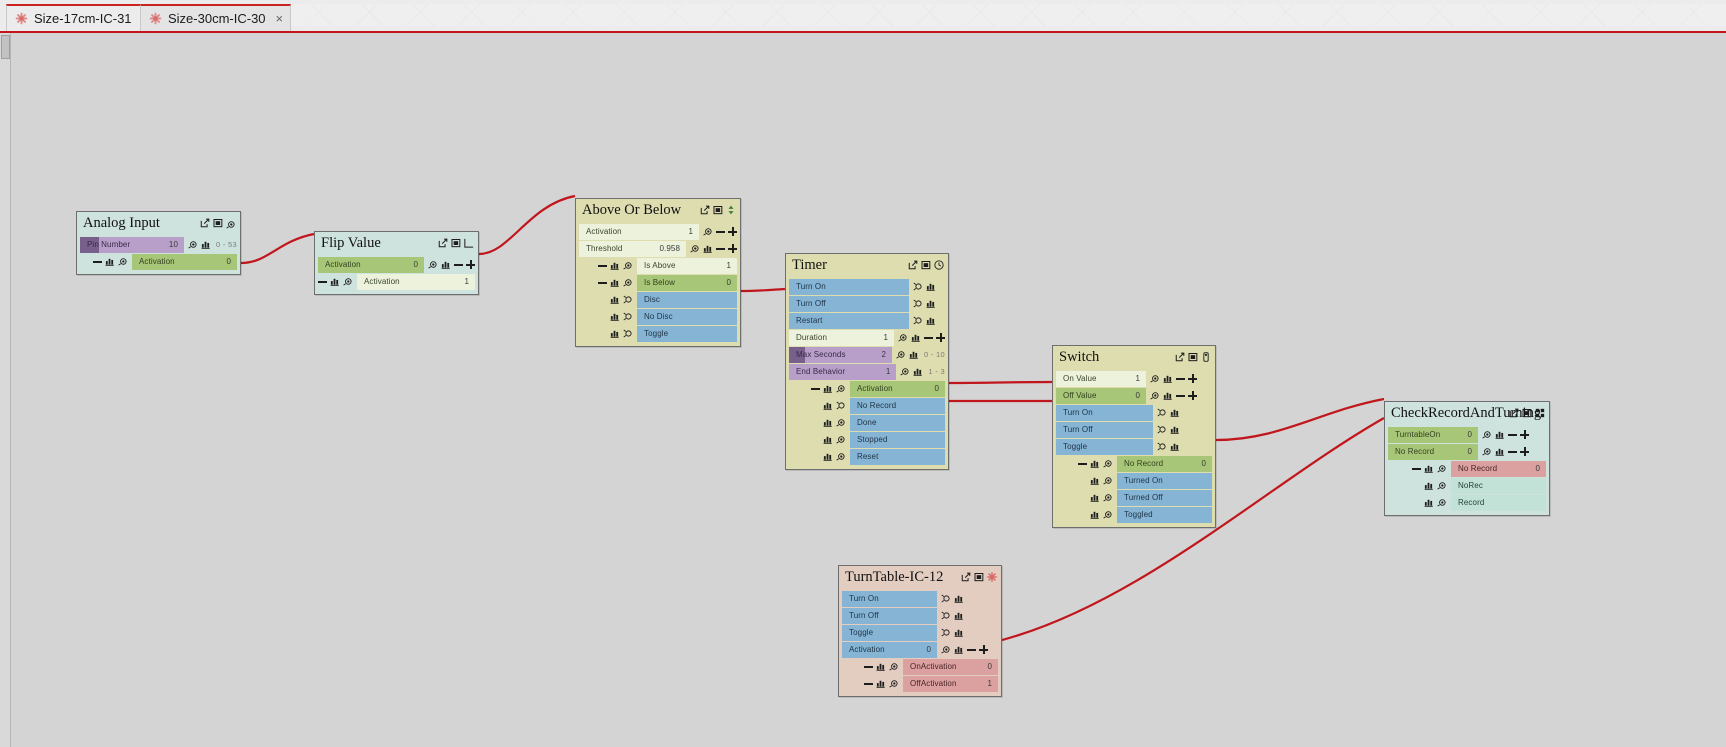 This screenshot has width=1726, height=747. Describe the element at coordinates (889, 598) in the screenshot. I see `port-turn-on: Turn On` at that location.